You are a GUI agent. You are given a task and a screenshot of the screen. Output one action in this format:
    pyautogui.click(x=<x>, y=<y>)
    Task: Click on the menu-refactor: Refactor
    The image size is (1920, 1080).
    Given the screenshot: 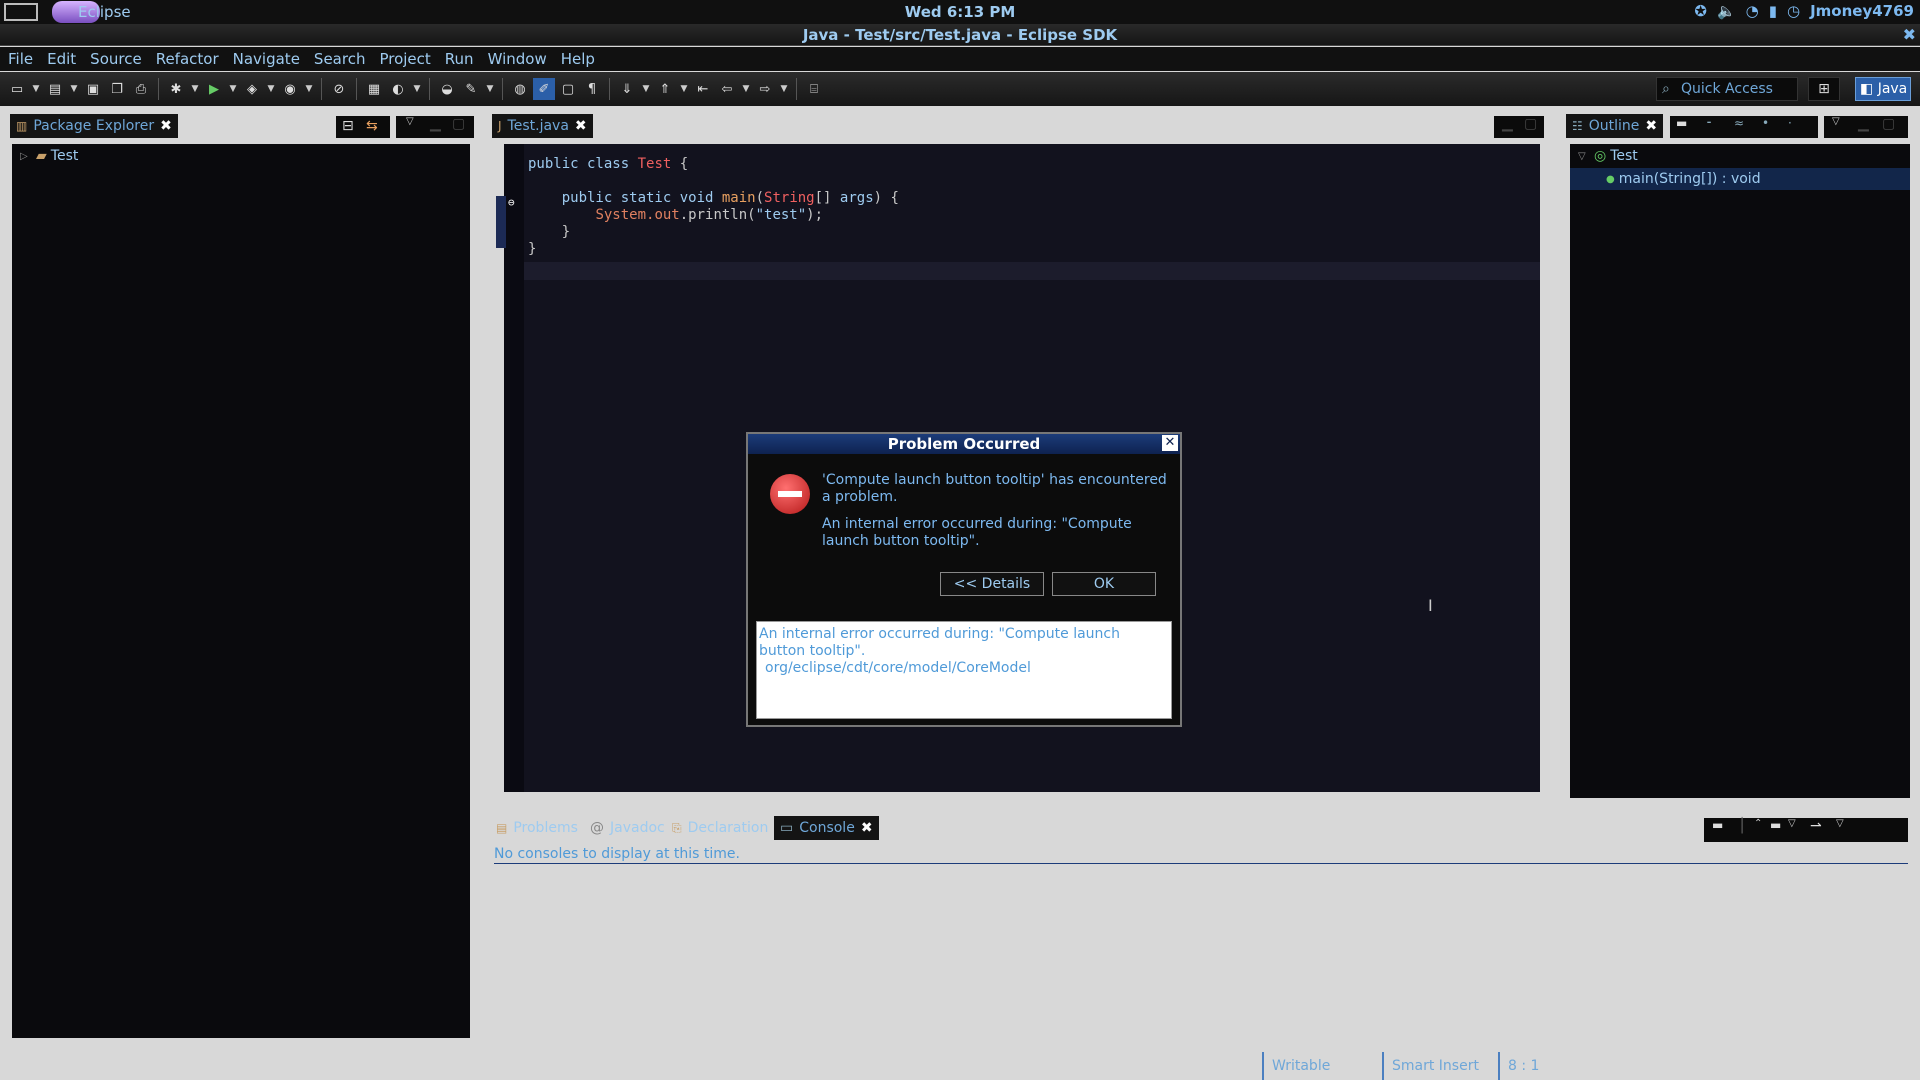 What is the action you would take?
    pyautogui.click(x=187, y=59)
    